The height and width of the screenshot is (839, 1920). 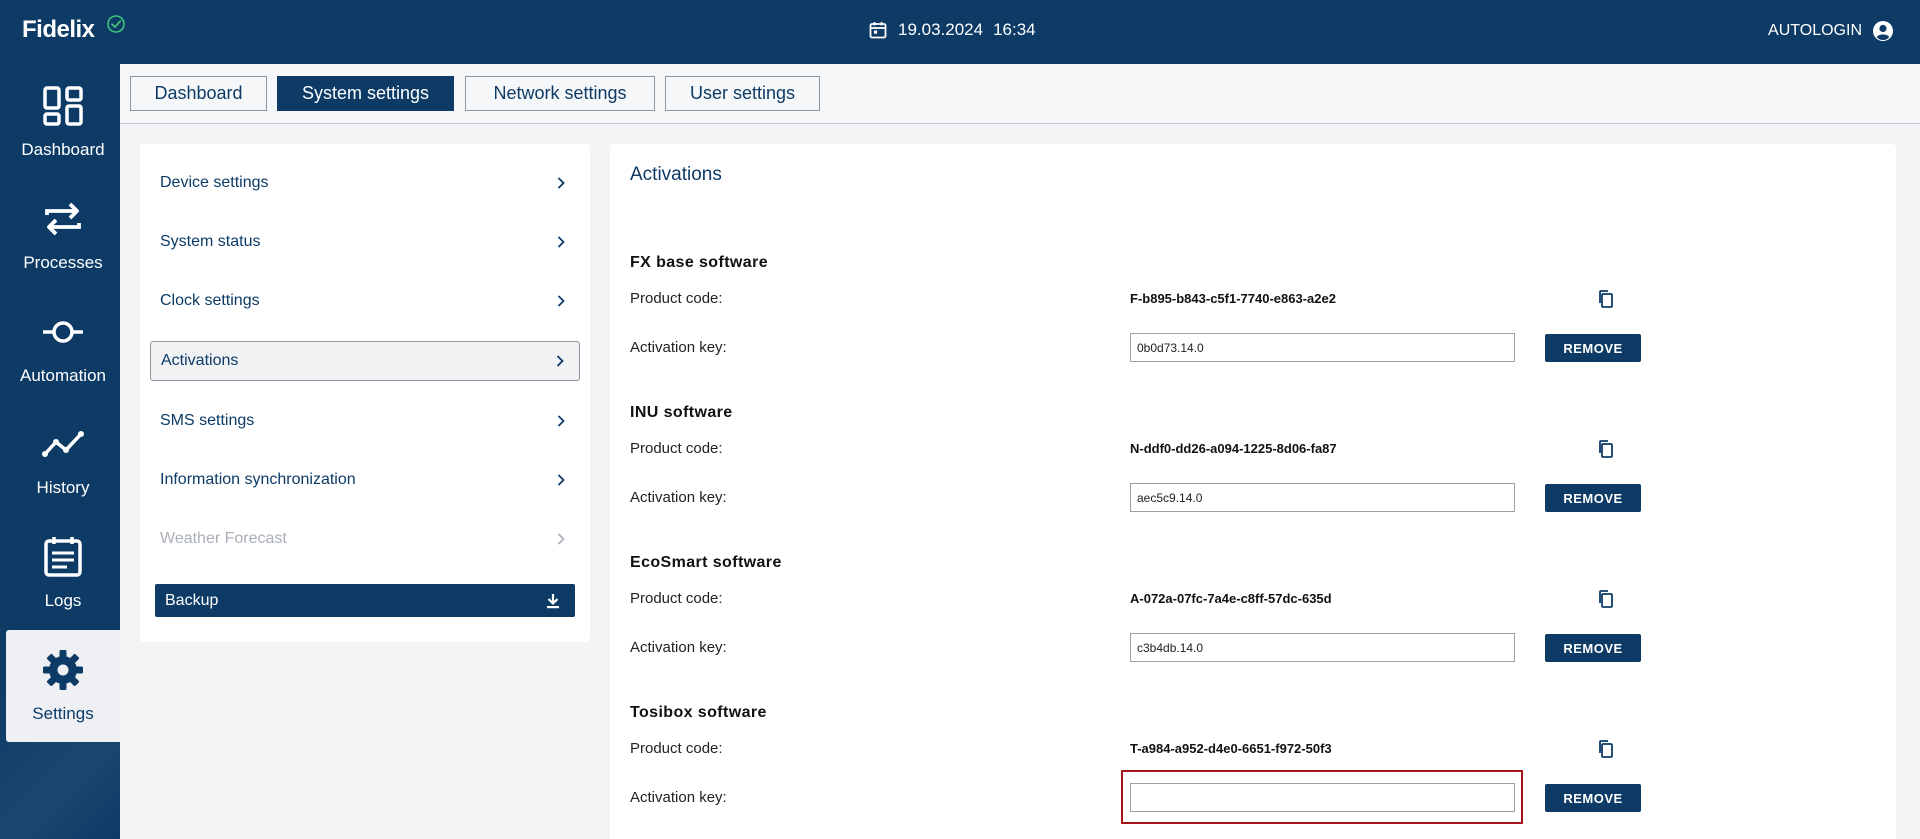 What do you see at coordinates (699, 262) in the screenshot?
I see `section-title: FX base software` at bounding box center [699, 262].